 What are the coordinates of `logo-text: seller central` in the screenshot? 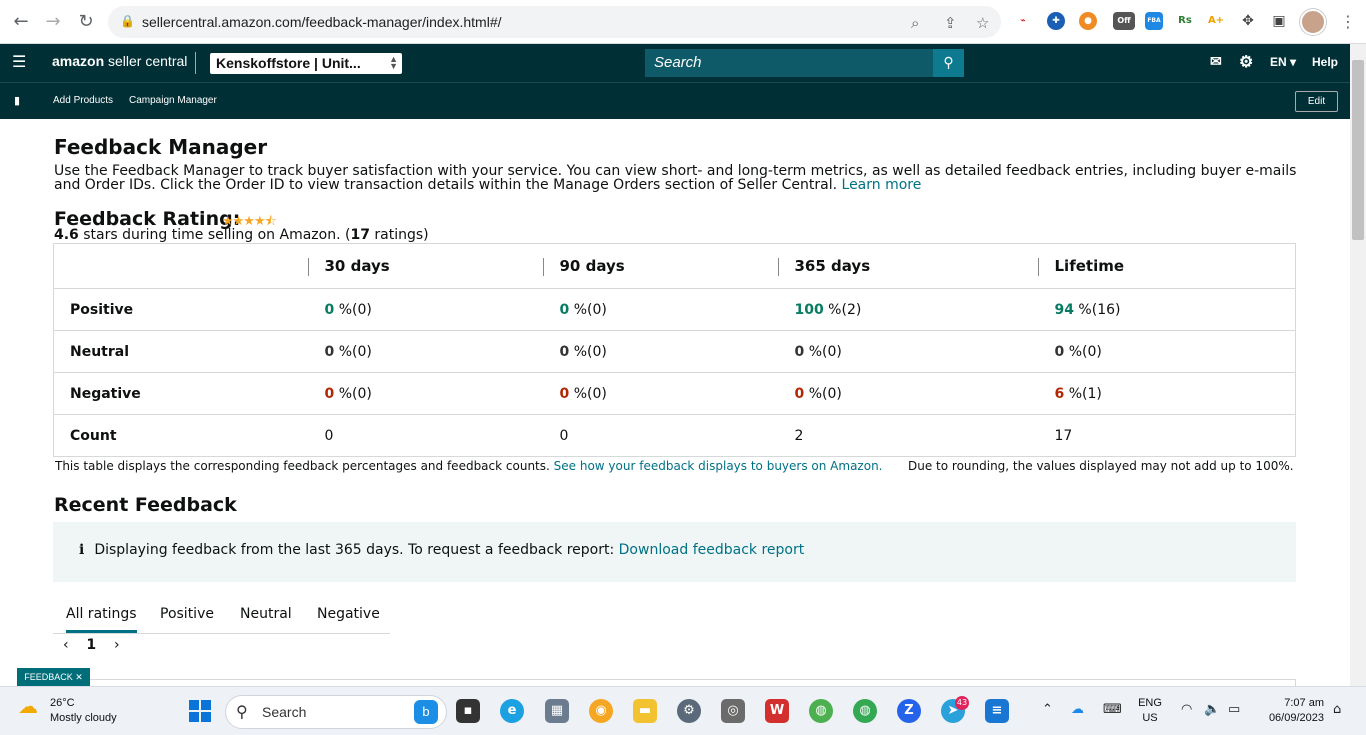 It's located at (146, 61).